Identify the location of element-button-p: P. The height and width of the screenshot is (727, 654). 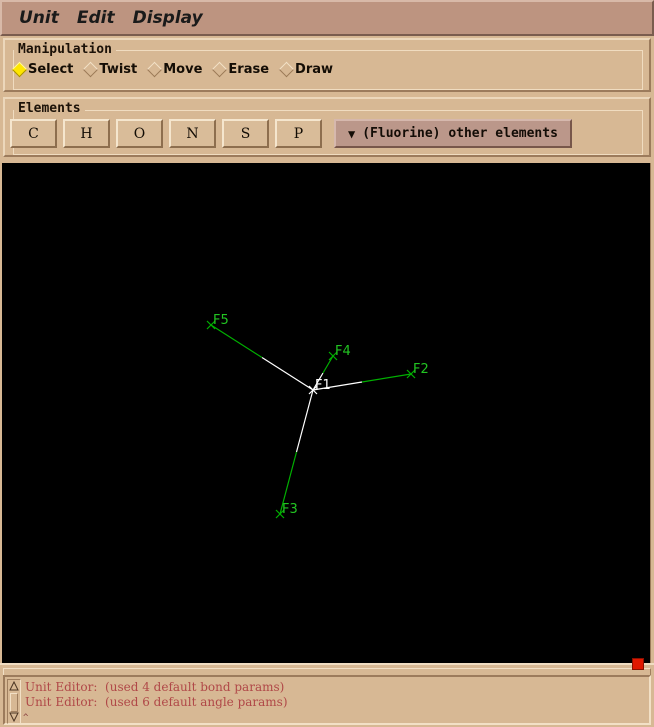
(298, 133).